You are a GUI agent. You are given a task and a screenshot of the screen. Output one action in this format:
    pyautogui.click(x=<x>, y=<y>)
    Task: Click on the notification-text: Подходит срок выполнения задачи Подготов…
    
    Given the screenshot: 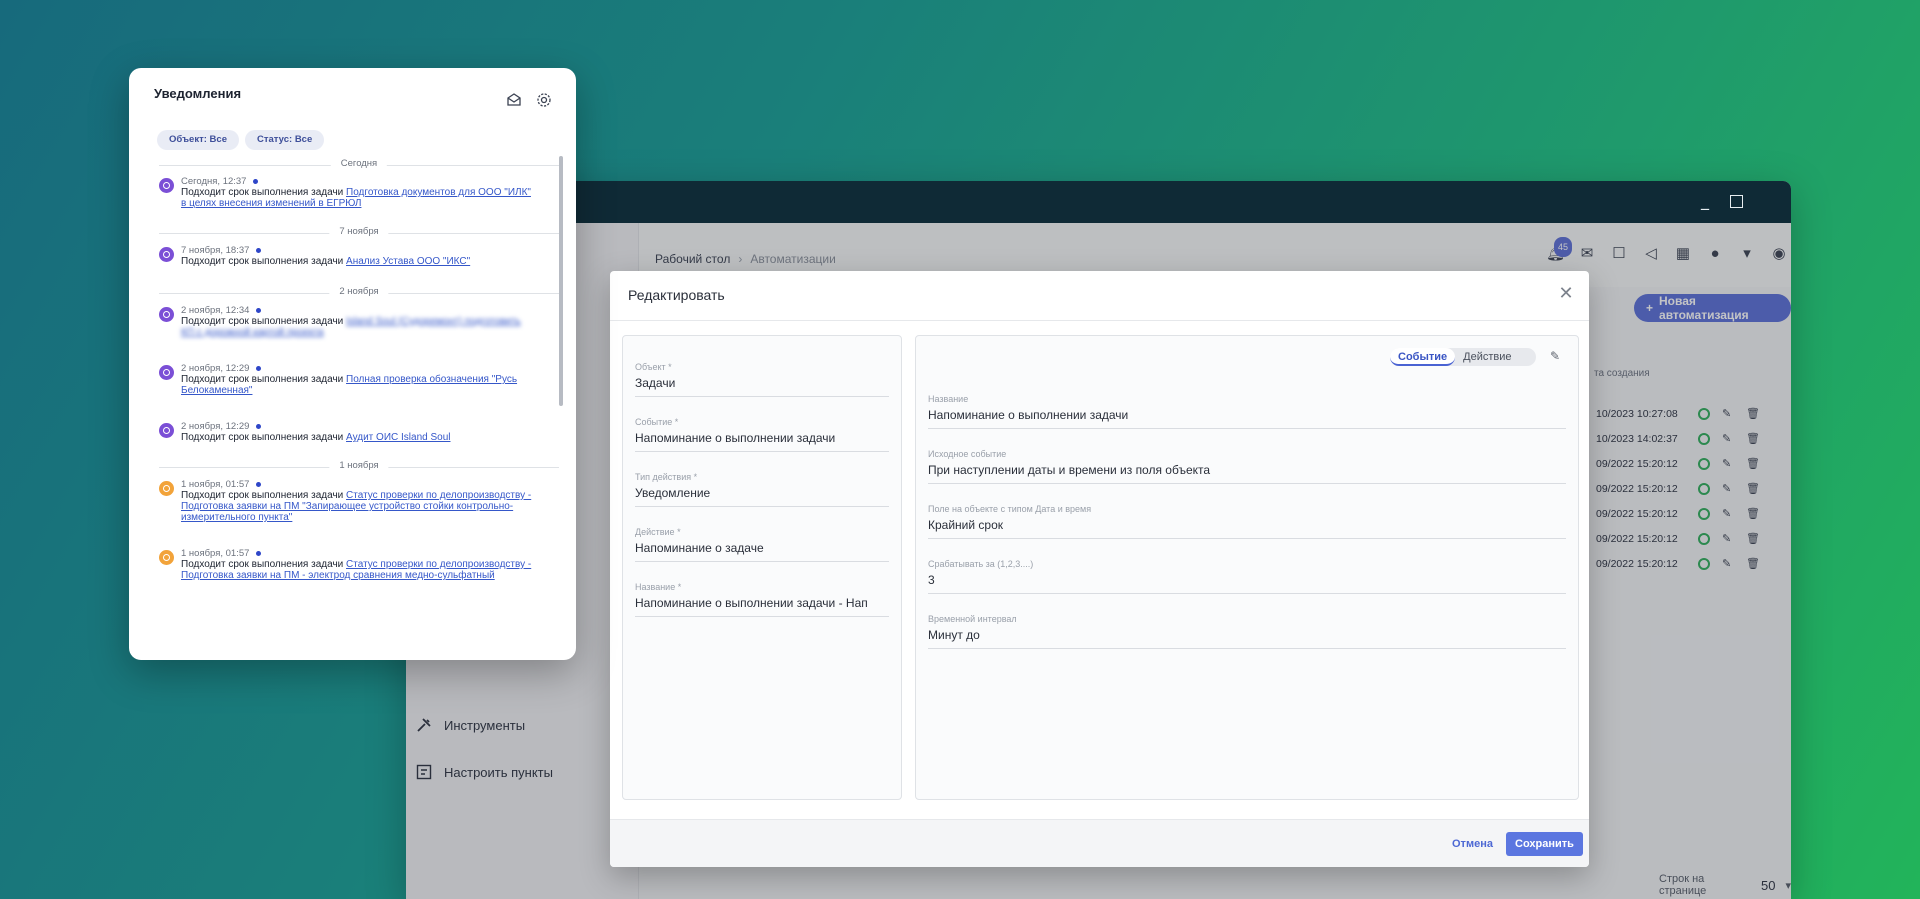 What is the action you would take?
    pyautogui.click(x=356, y=198)
    